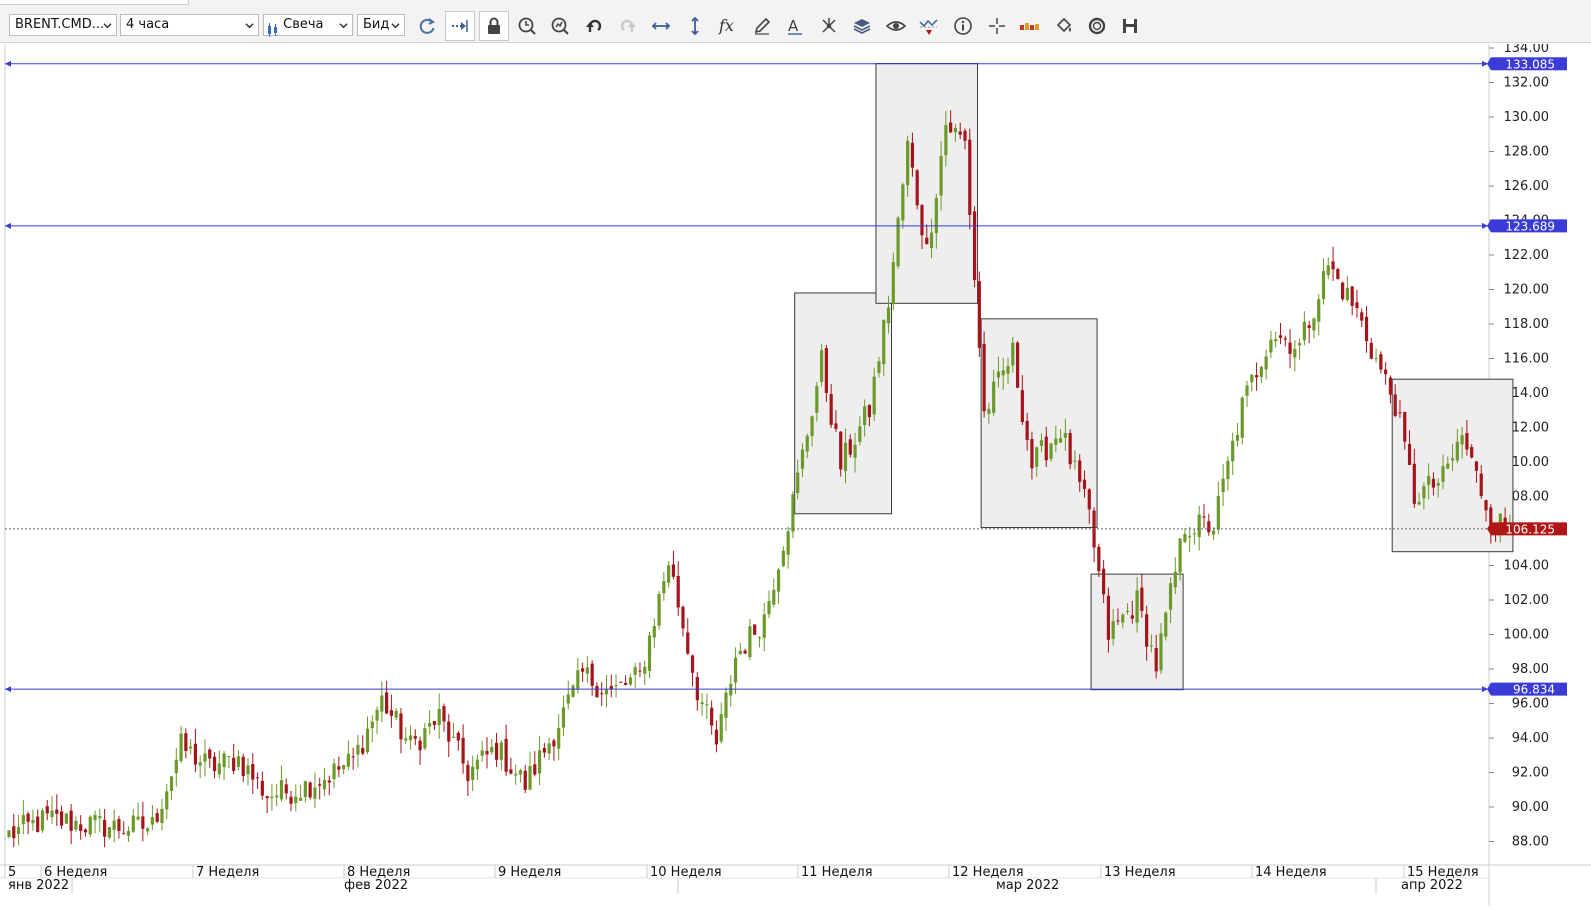  Describe the element at coordinates (1534, 690) in the screenshot. I see `level-price-label: 96.834` at that location.